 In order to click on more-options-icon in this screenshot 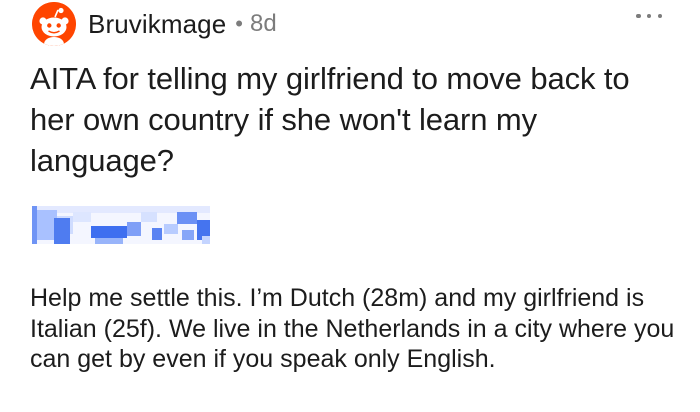, I will do `click(649, 16)`.